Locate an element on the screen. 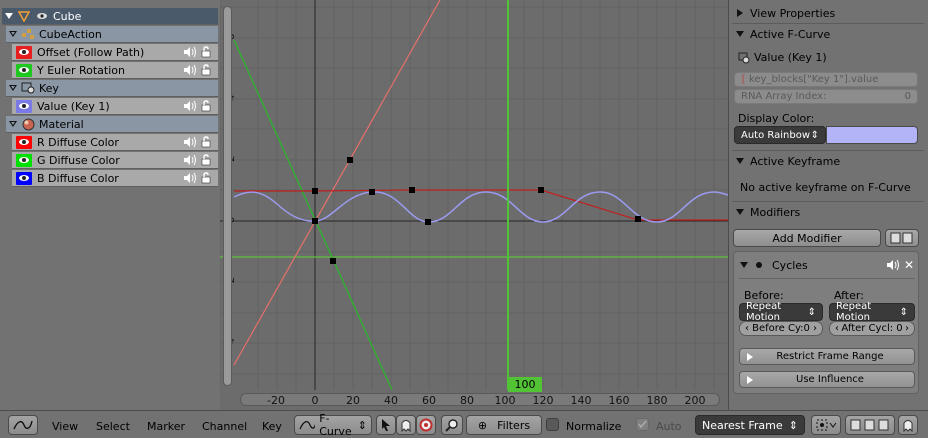 The image size is (928, 438). panel-active-keyframe: Active Keyframe is located at coordinates (828, 161).